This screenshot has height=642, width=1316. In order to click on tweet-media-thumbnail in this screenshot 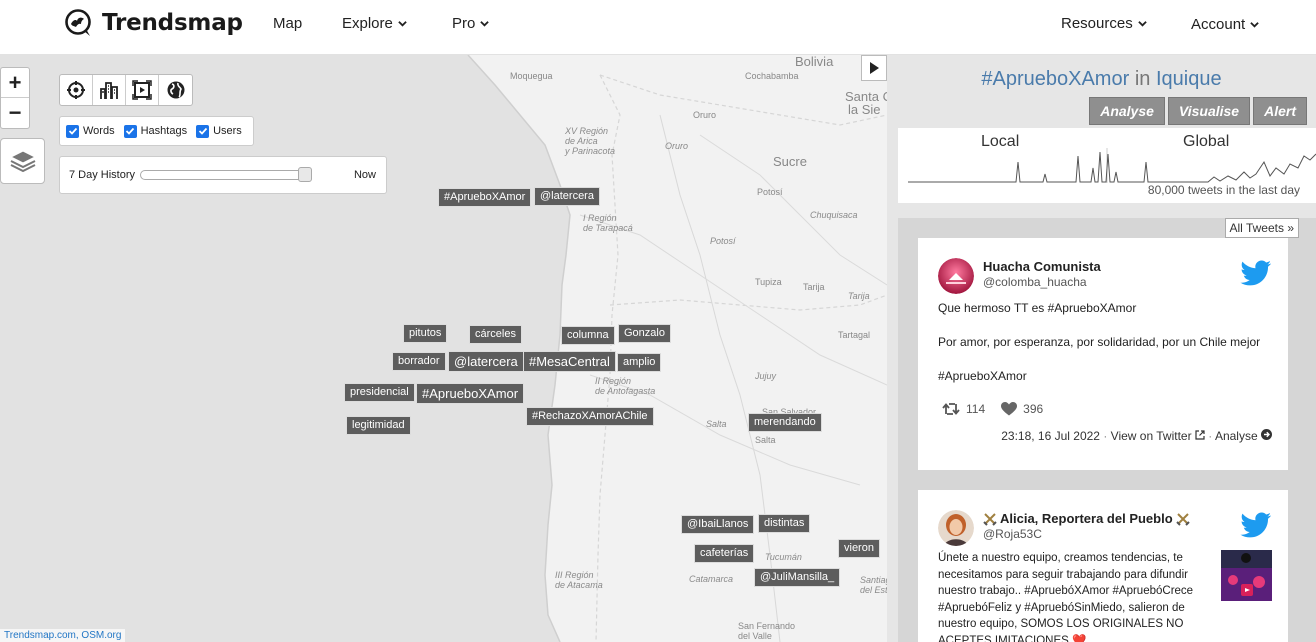, I will do `click(1246, 575)`.